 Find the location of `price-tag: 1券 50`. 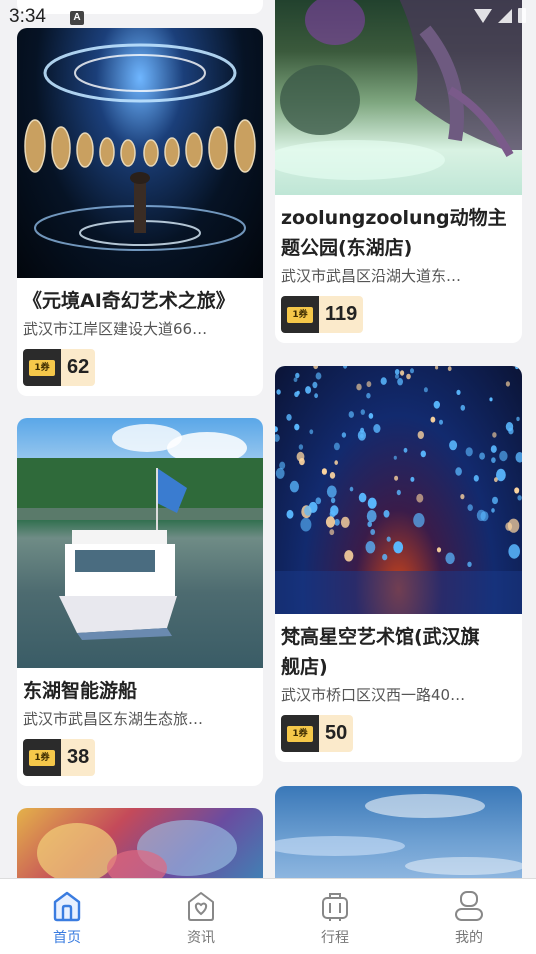

price-tag: 1券 50 is located at coordinates (398, 733).